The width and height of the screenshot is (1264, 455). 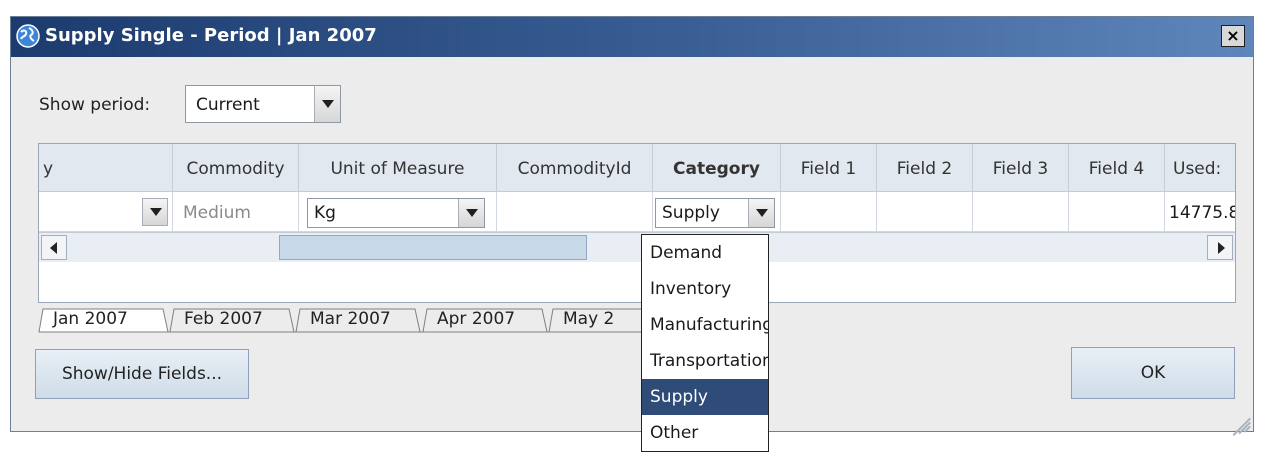 What do you see at coordinates (217, 213) in the screenshot?
I see `commodity-value: Medium` at bounding box center [217, 213].